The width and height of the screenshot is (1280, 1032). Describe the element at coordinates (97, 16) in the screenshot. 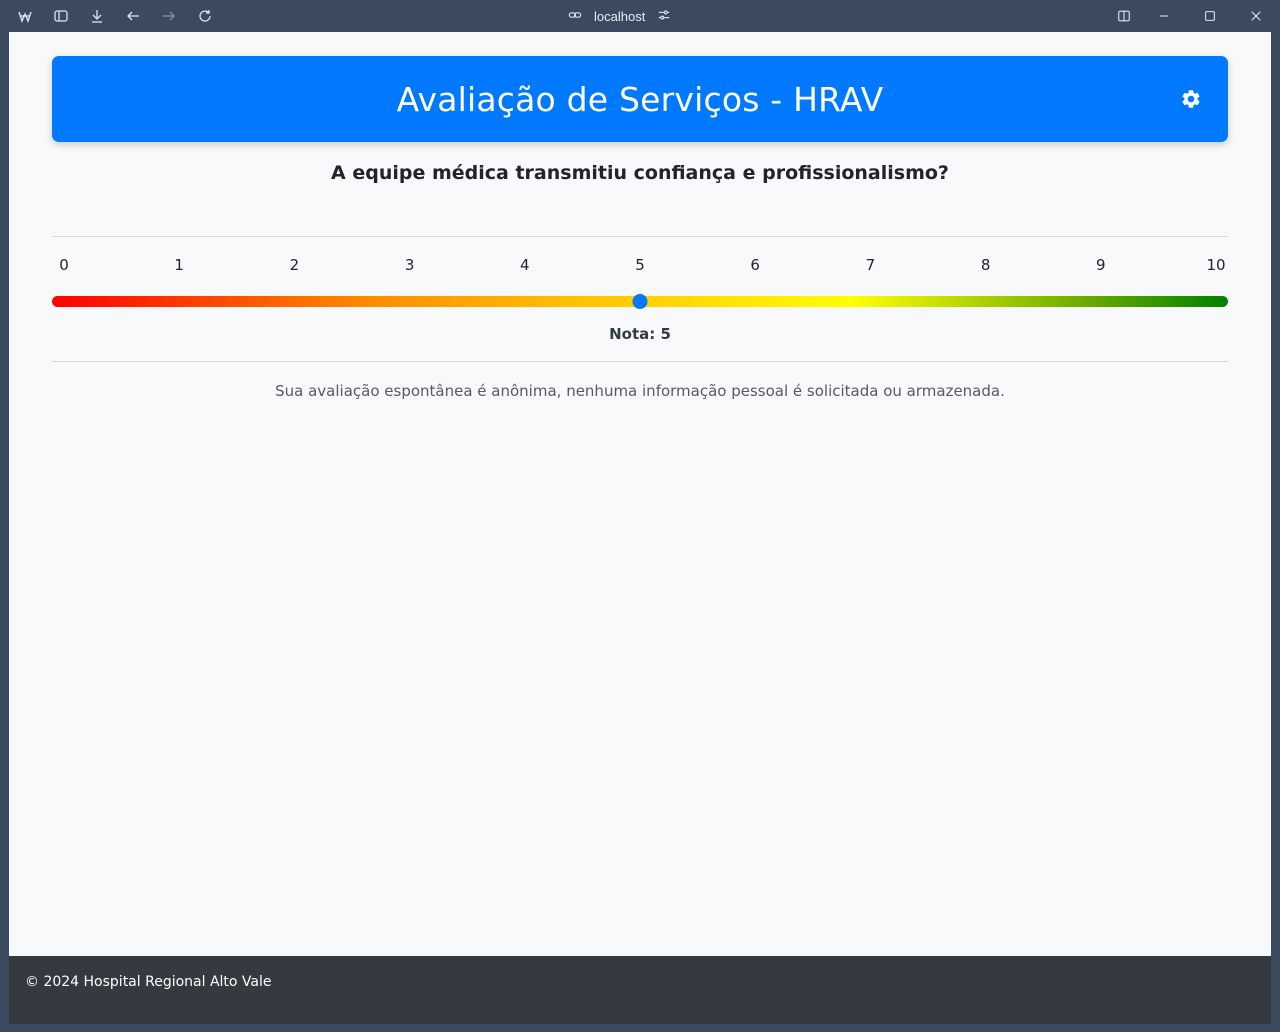

I see `download-icon` at that location.